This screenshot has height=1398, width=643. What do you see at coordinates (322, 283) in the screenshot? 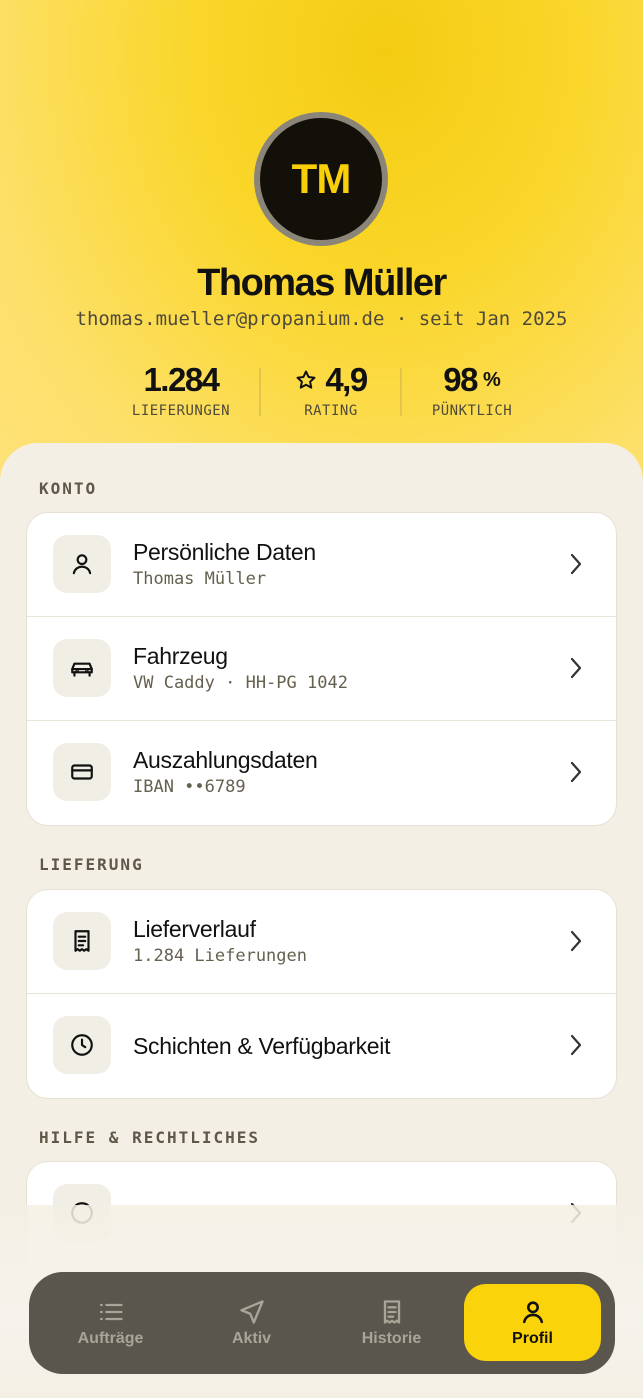
I see `profile-name: Thomas Müller` at bounding box center [322, 283].